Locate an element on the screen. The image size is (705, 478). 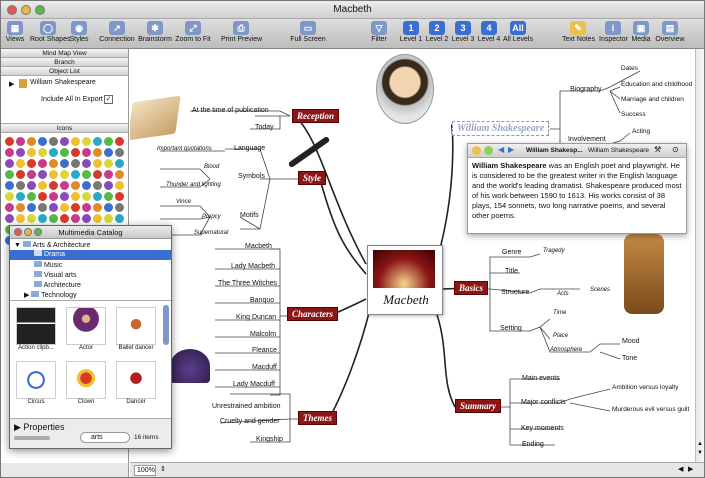
topic-basics: Basics is located at coordinates (471, 288).